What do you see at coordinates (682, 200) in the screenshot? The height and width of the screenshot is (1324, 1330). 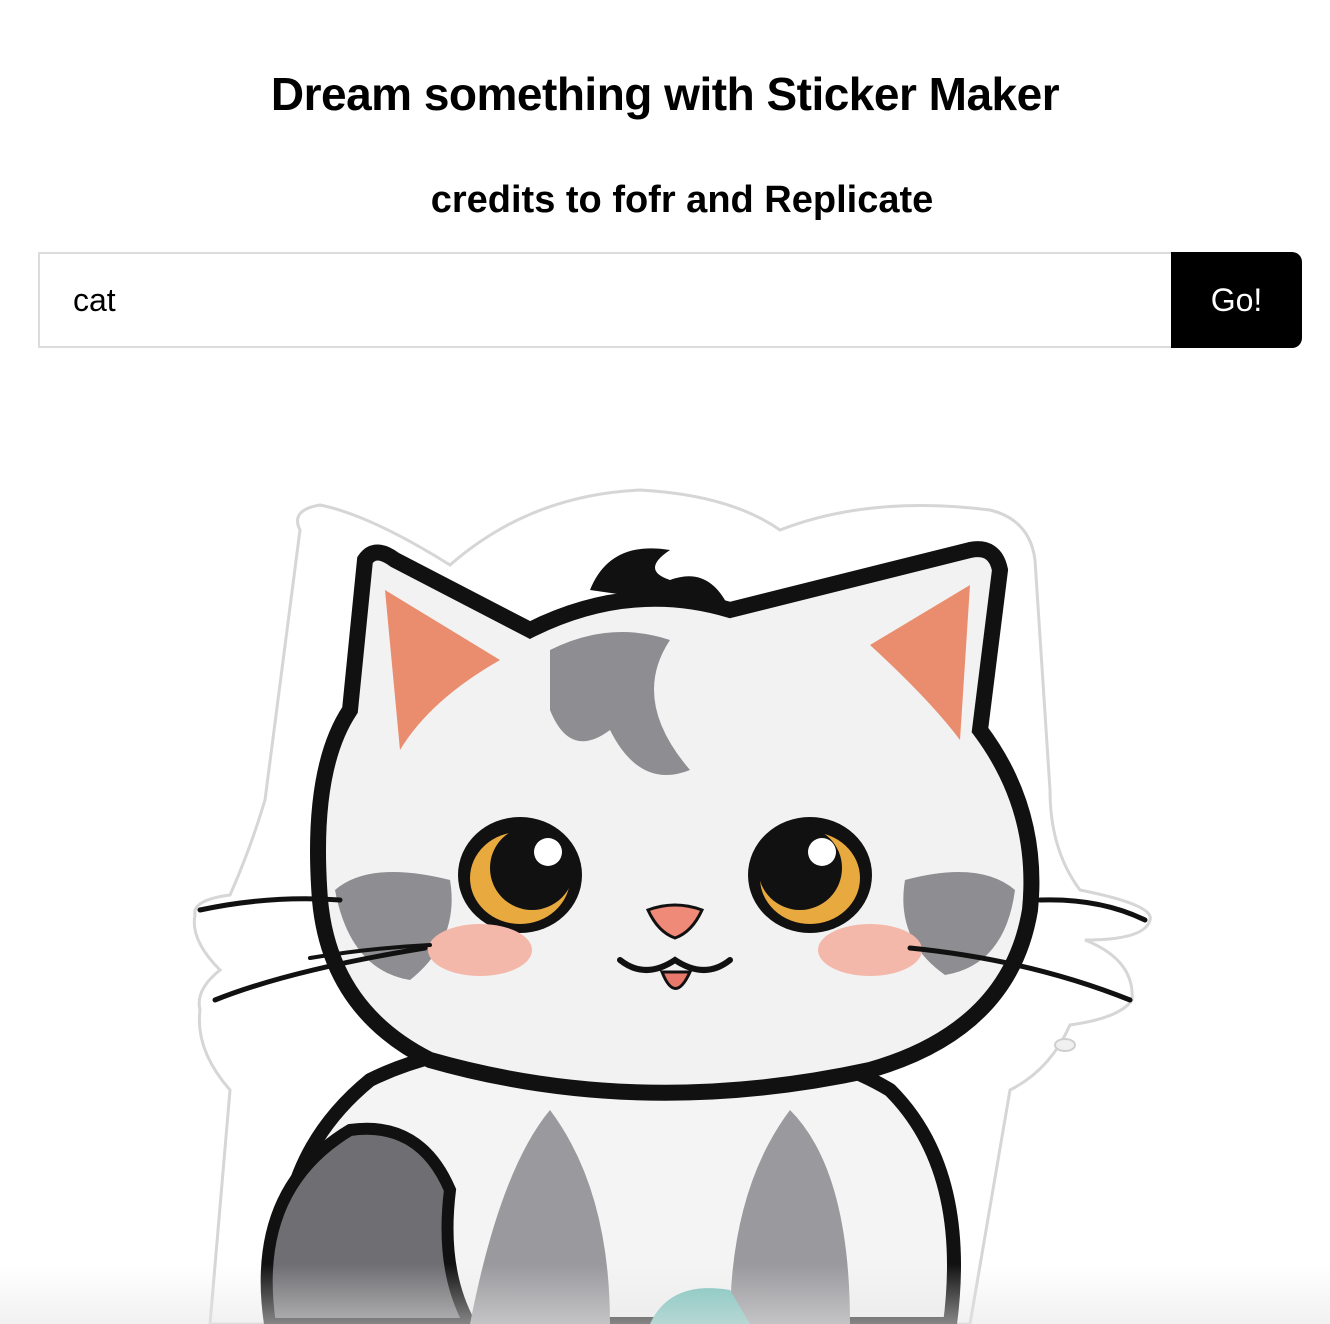 I see `credits-subtitle: credits to fofr and Replicate` at bounding box center [682, 200].